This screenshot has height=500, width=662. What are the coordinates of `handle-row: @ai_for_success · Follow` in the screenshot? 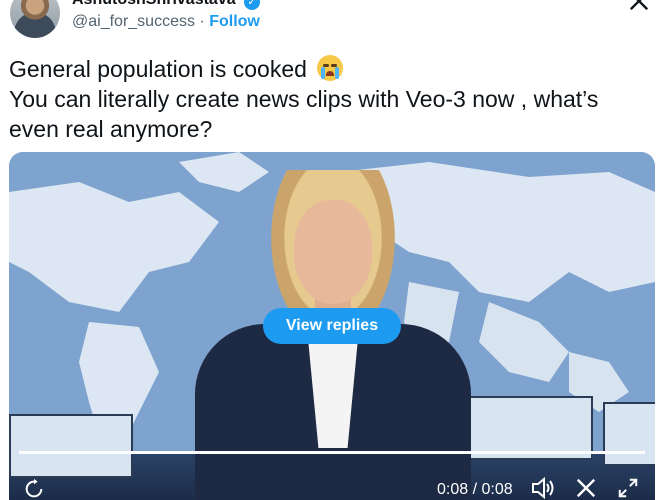 It's located at (166, 22).